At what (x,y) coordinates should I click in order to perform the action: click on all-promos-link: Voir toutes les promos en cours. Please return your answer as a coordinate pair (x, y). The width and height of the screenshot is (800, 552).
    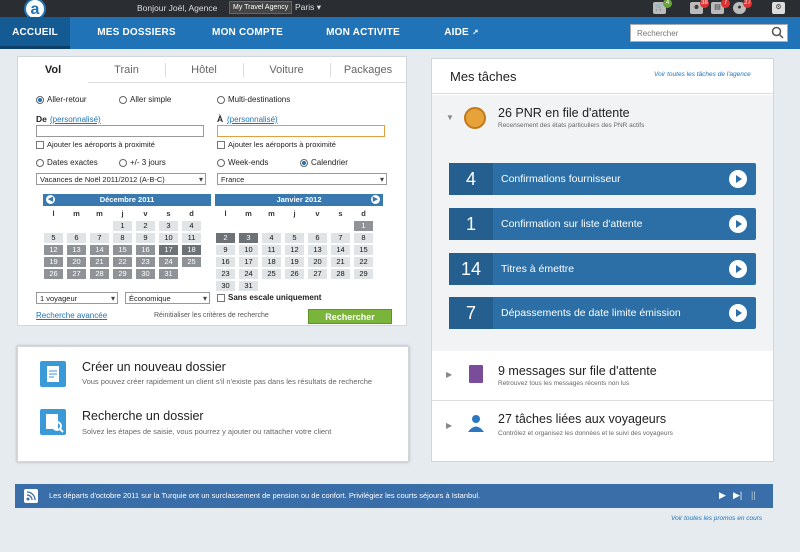
    Looking at the image, I should click on (716, 518).